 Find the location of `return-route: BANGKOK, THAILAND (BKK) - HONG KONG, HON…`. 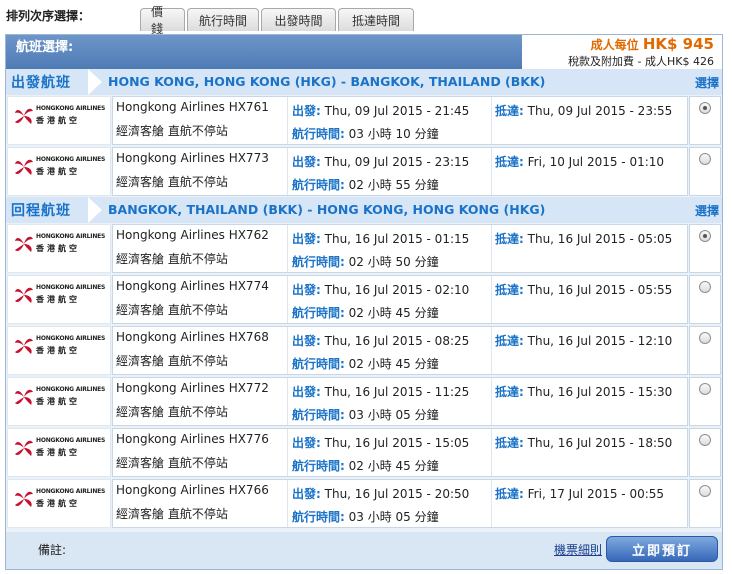

return-route: BANGKOK, THAILAND (BKK) - HONG KONG, HON… is located at coordinates (327, 209).